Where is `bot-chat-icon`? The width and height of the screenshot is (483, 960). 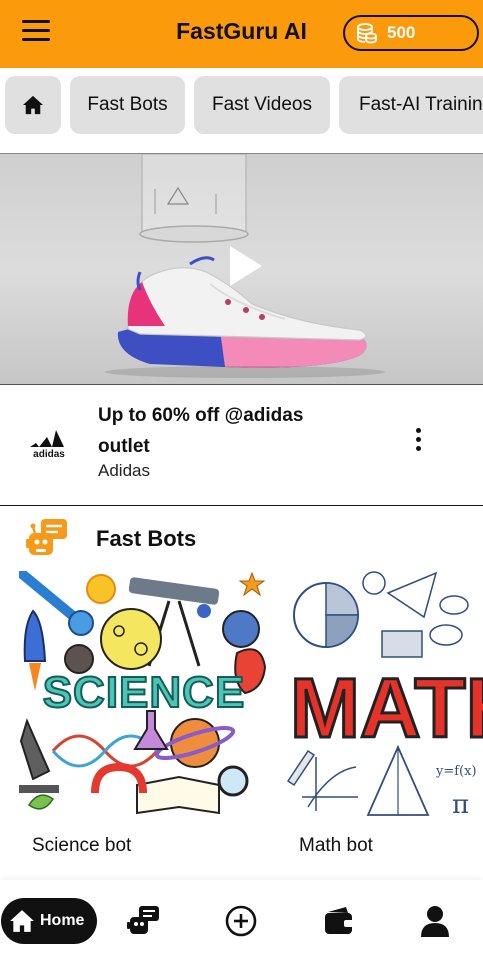
bot-chat-icon is located at coordinates (46, 537).